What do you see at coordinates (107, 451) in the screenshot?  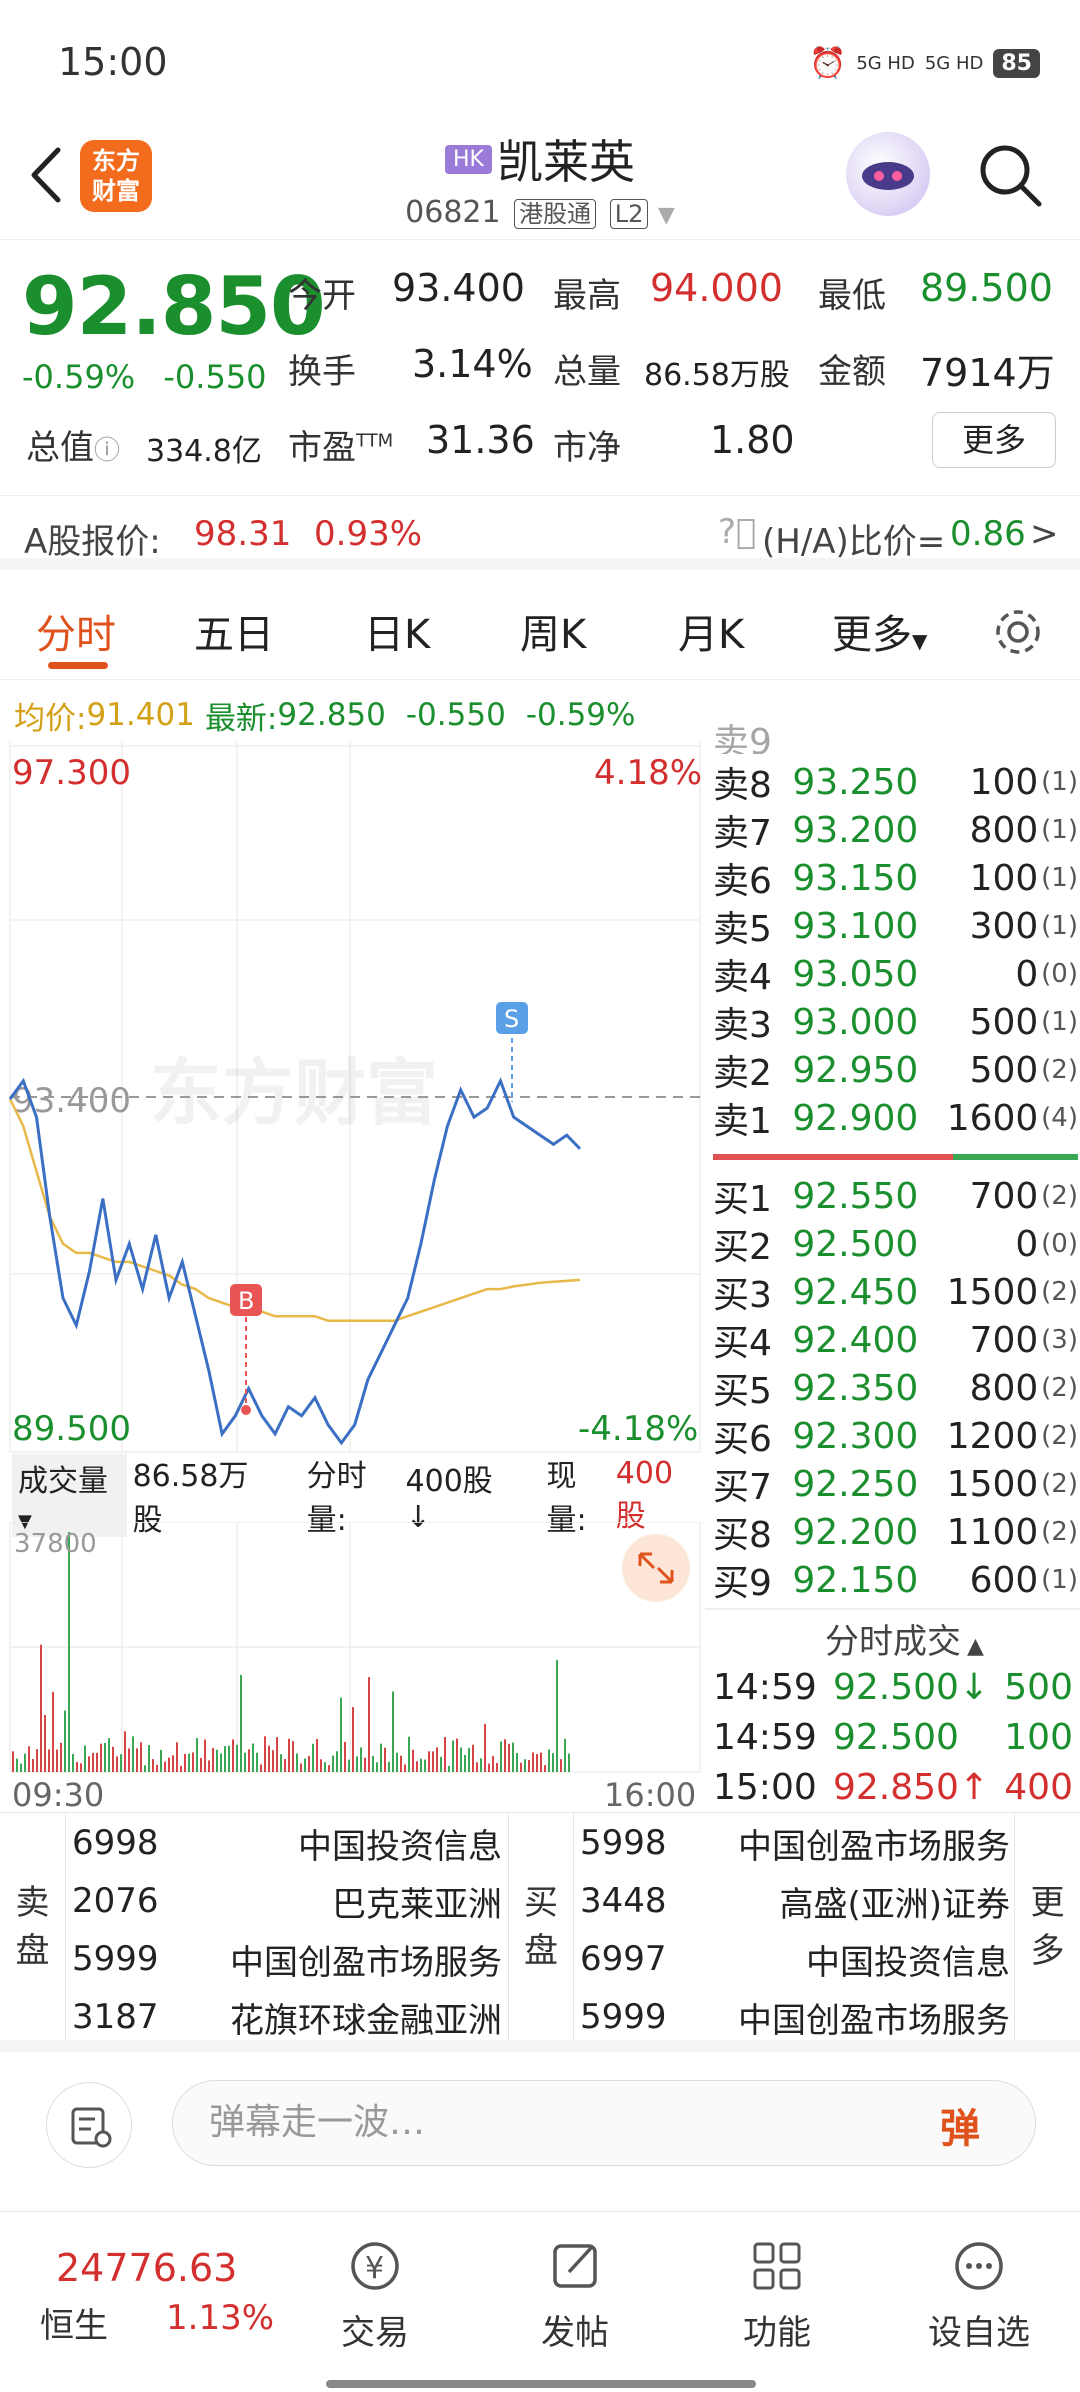 I see `info-circle-icon: ⓘ` at bounding box center [107, 451].